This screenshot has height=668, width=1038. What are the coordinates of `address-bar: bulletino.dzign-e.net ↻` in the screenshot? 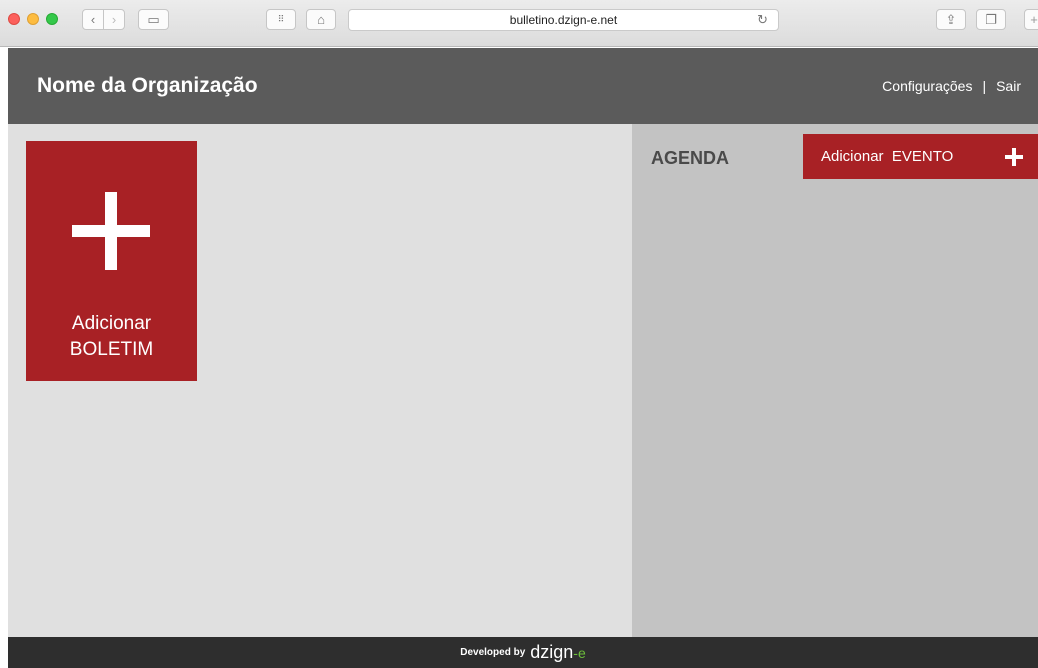 It's located at (563, 20).